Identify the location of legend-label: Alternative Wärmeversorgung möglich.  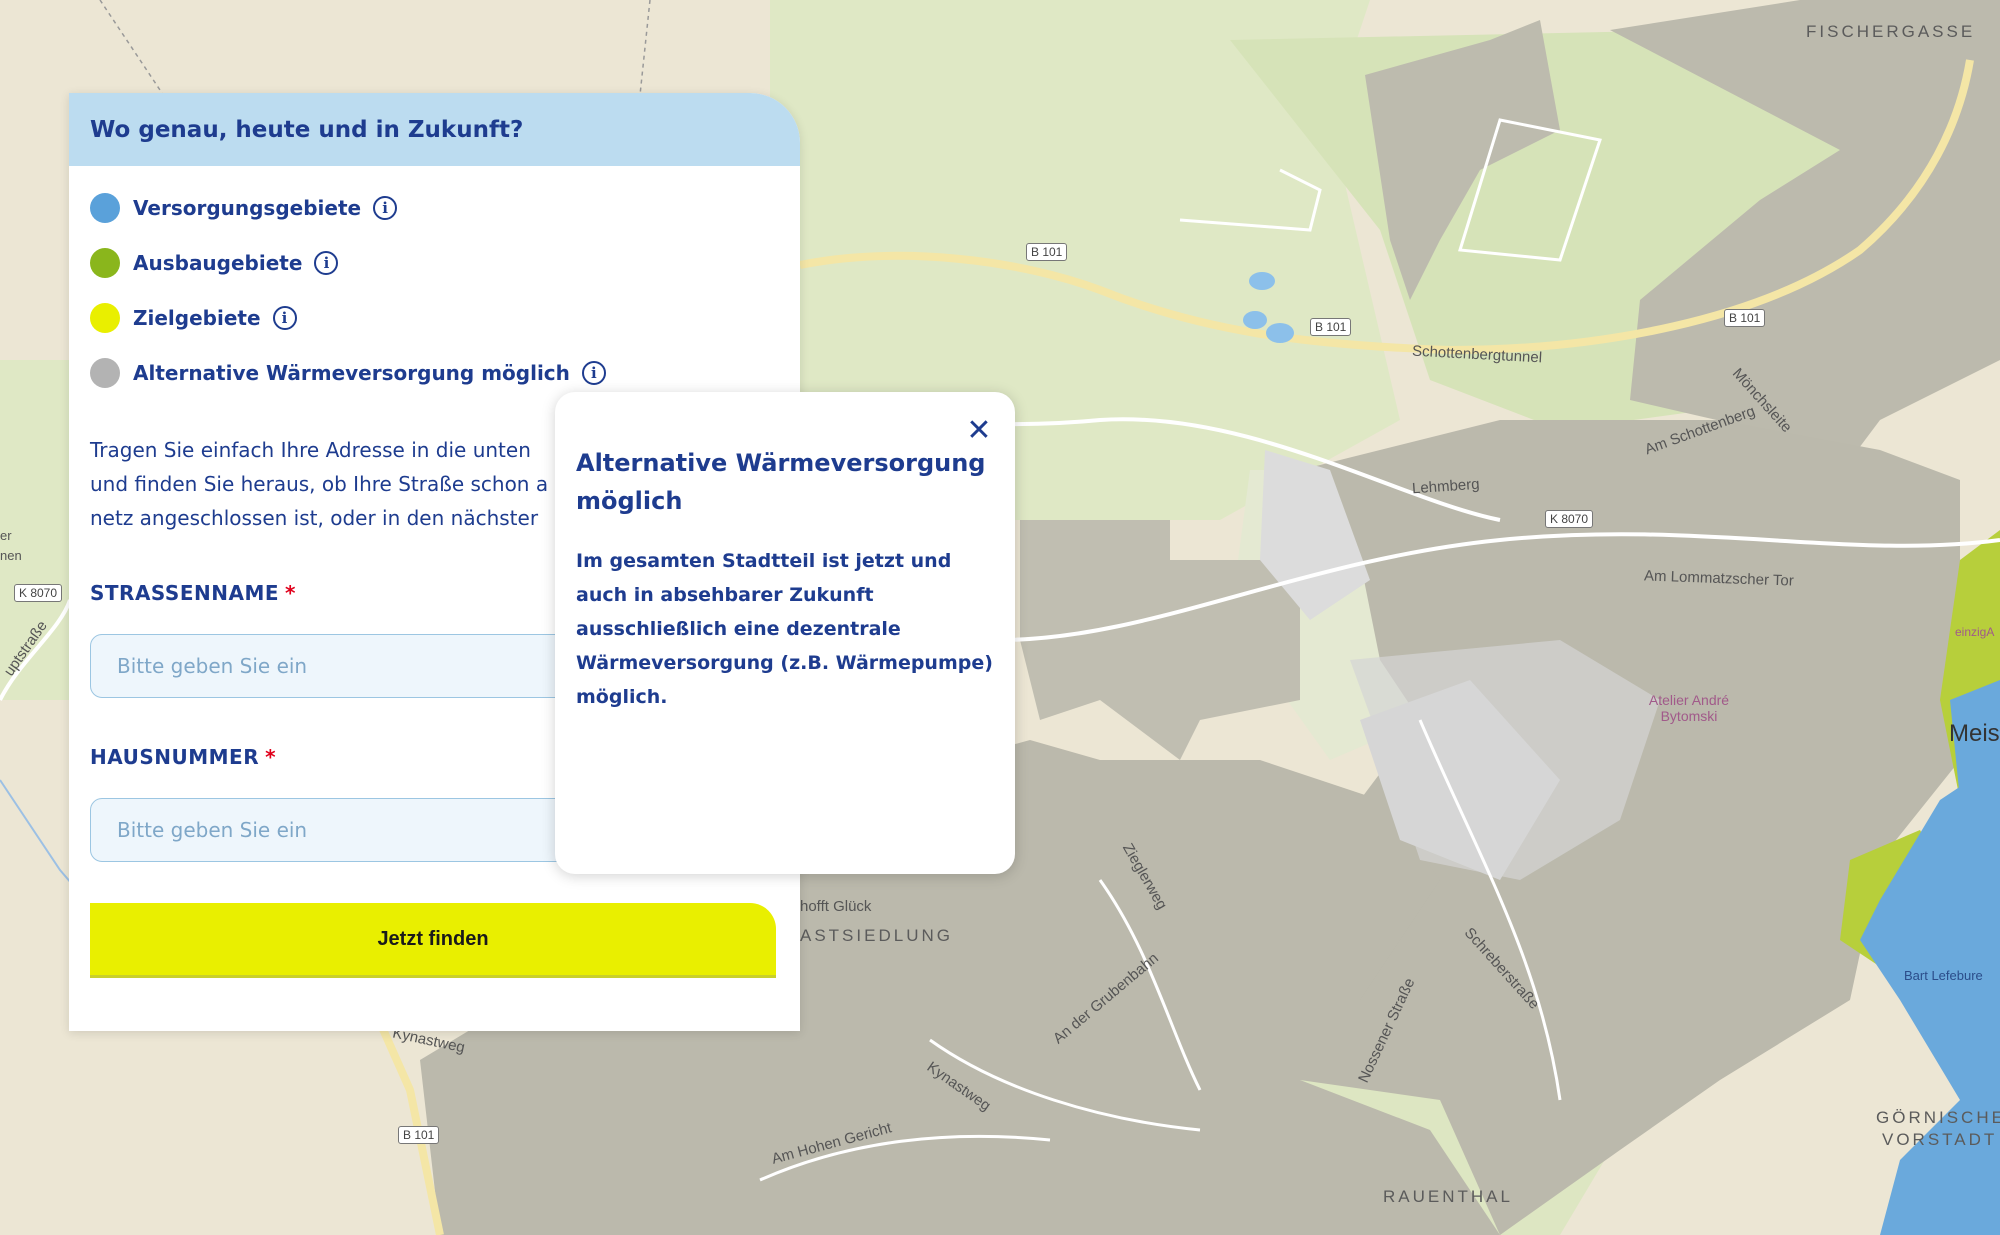
(351, 372).